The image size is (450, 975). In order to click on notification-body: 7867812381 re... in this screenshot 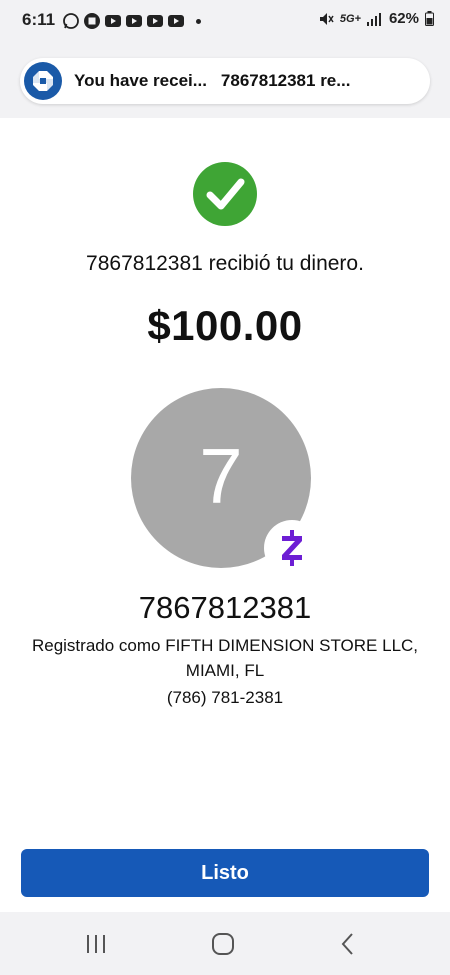, I will do `click(285, 80)`.